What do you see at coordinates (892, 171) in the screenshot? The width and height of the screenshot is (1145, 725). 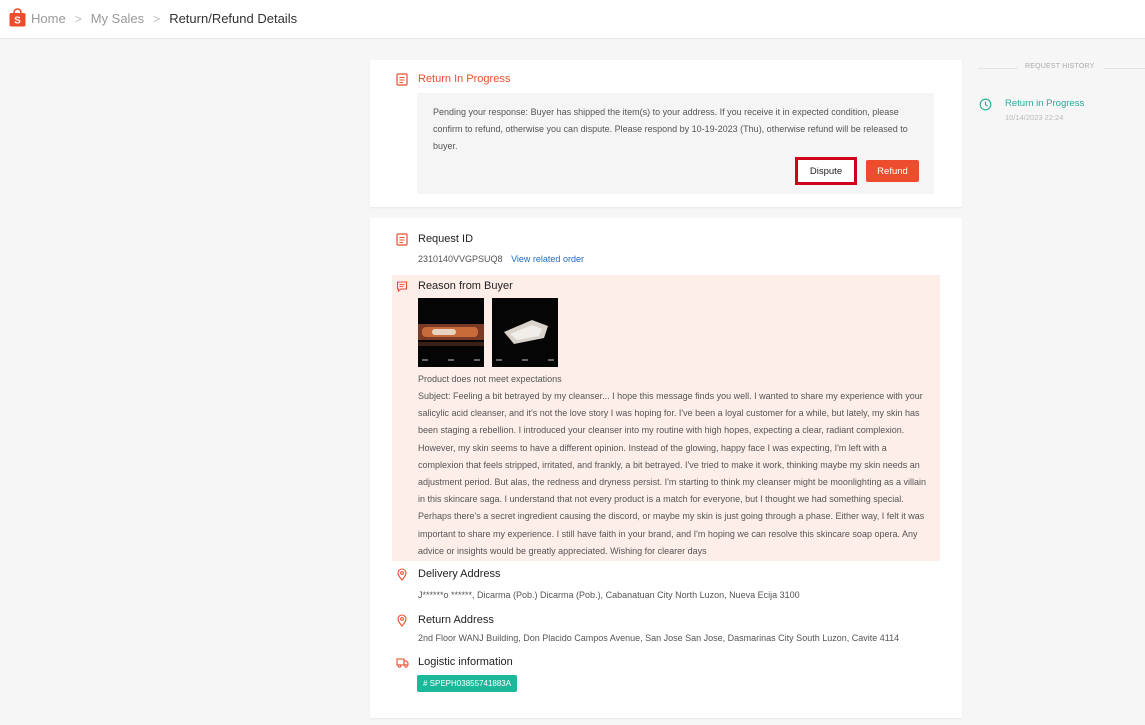 I see `refund-button: Refund` at bounding box center [892, 171].